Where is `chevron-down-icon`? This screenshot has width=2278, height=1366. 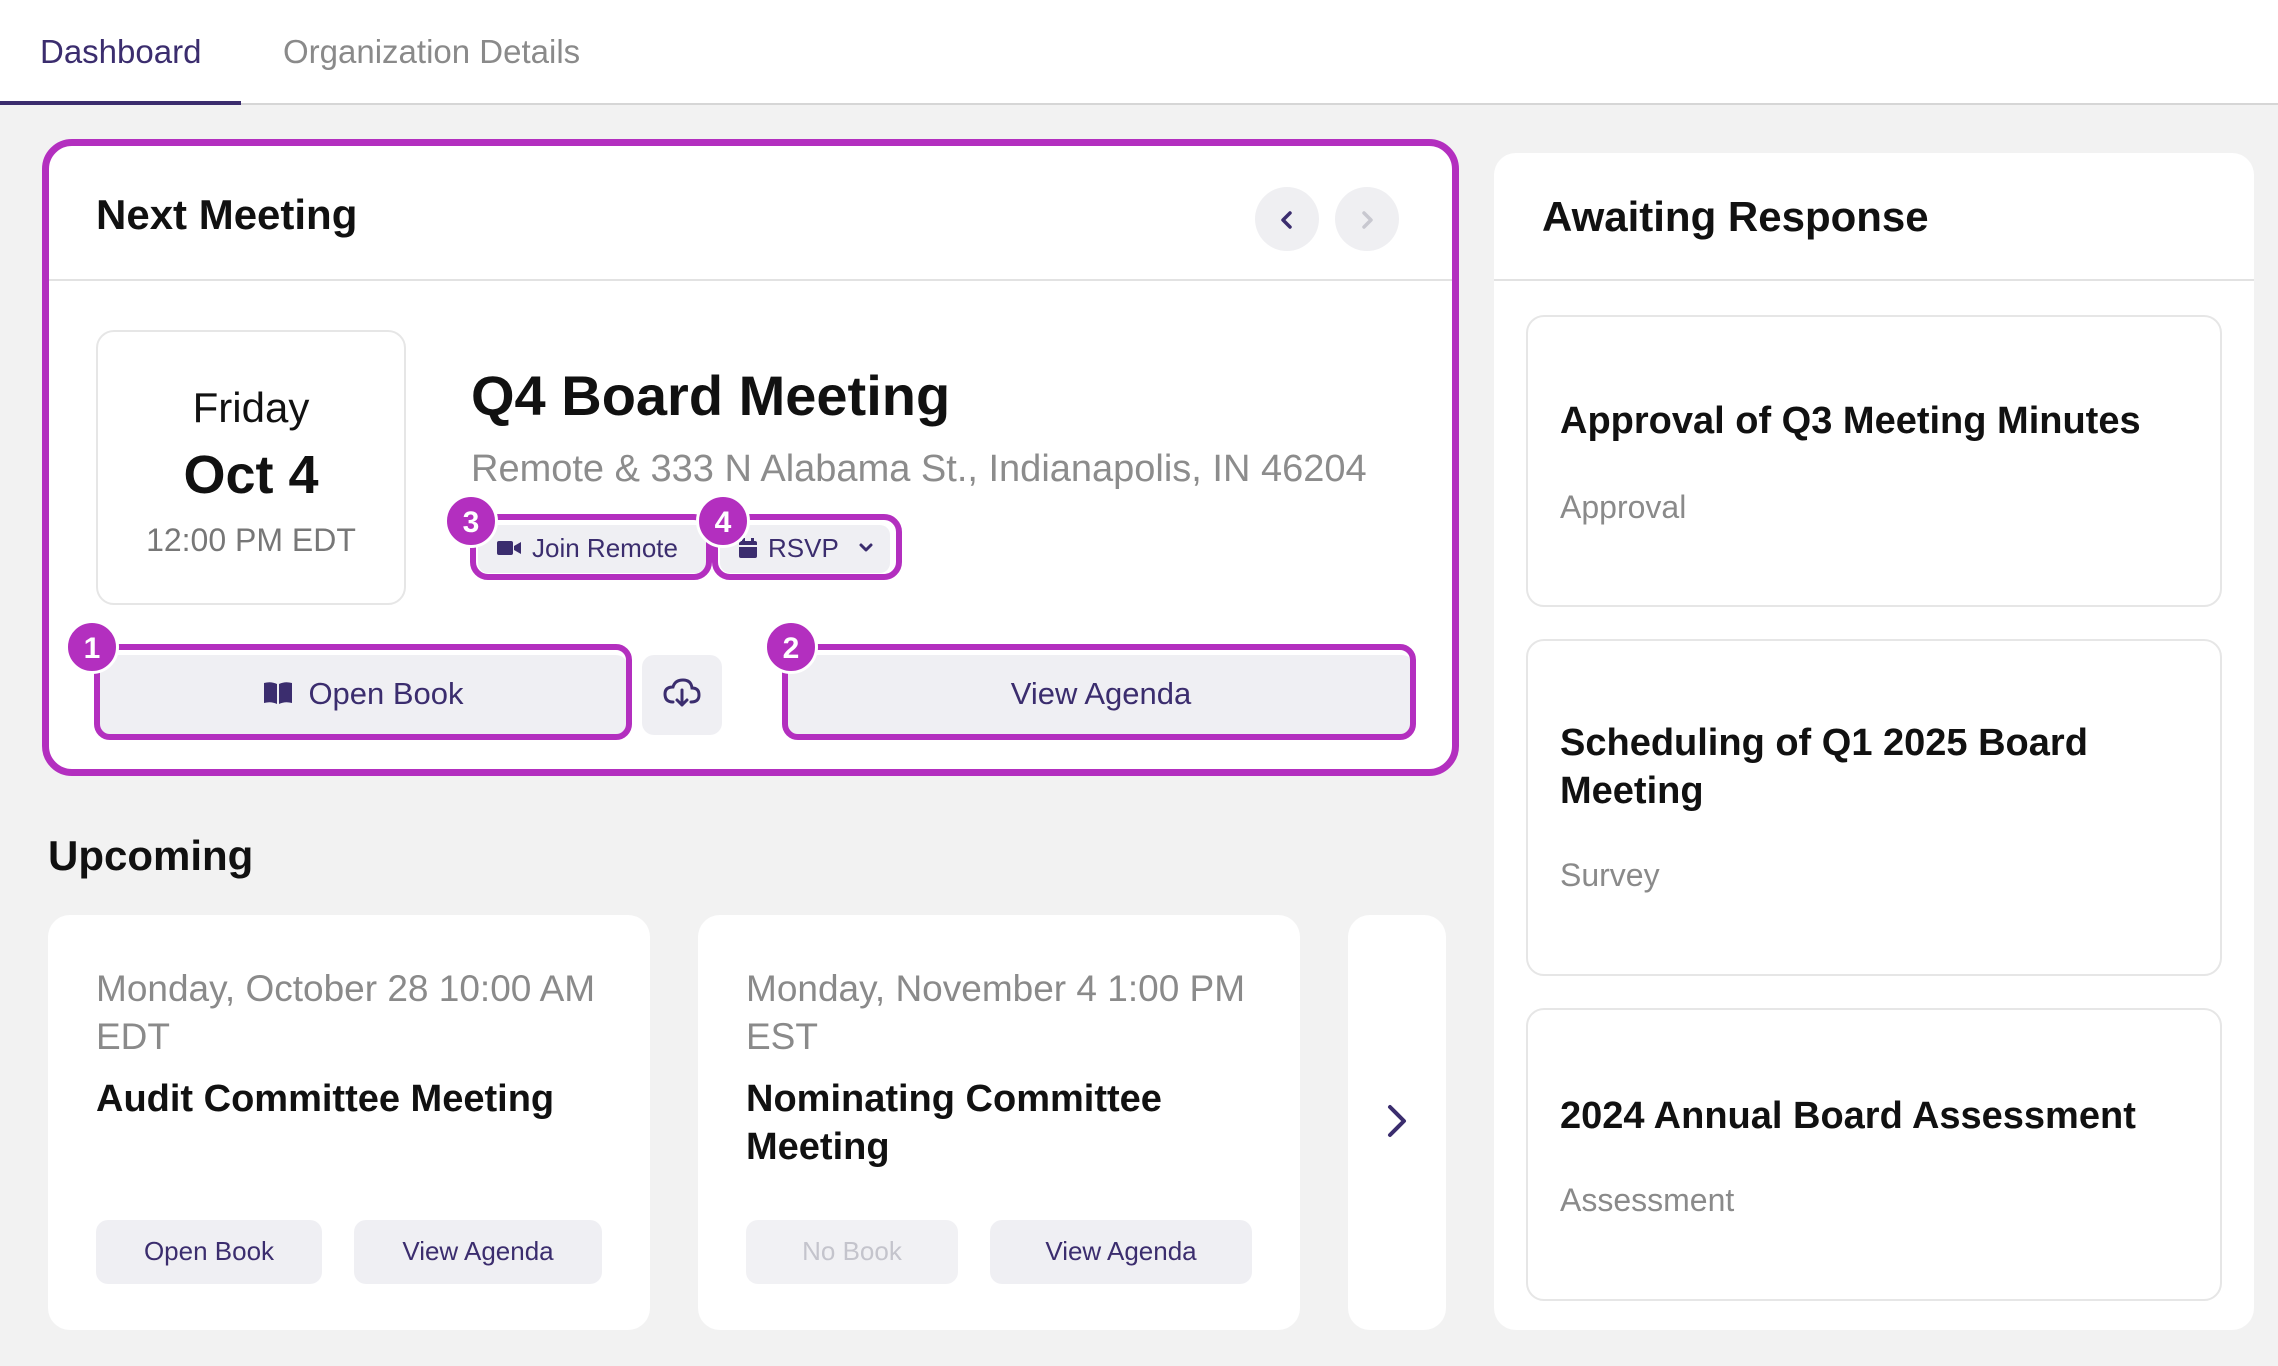
chevron-down-icon is located at coordinates (866, 547).